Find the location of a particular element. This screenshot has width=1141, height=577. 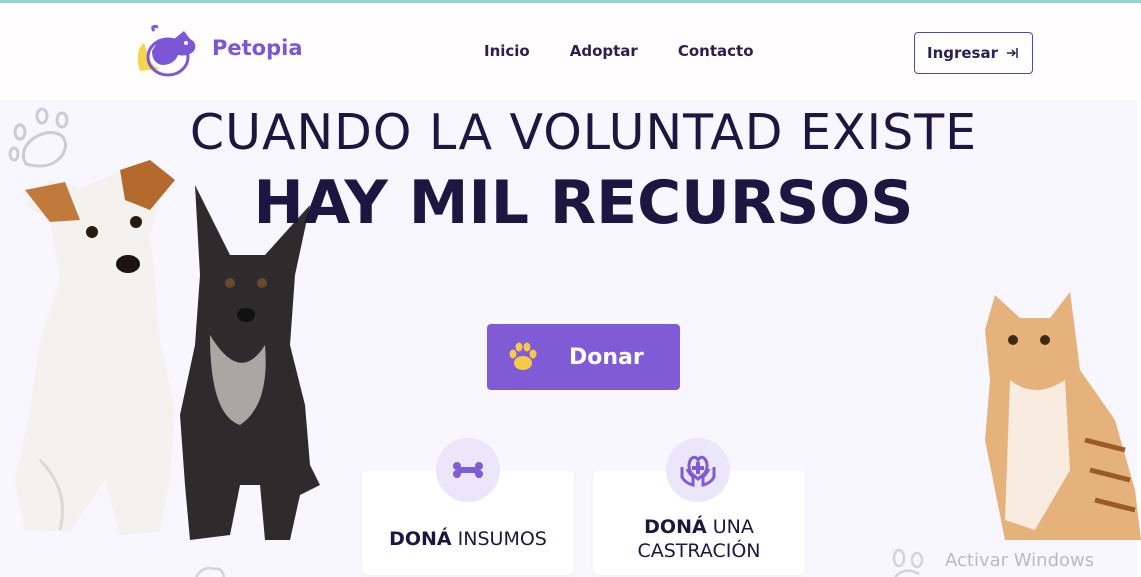

hands-medical-icon is located at coordinates (698, 471).